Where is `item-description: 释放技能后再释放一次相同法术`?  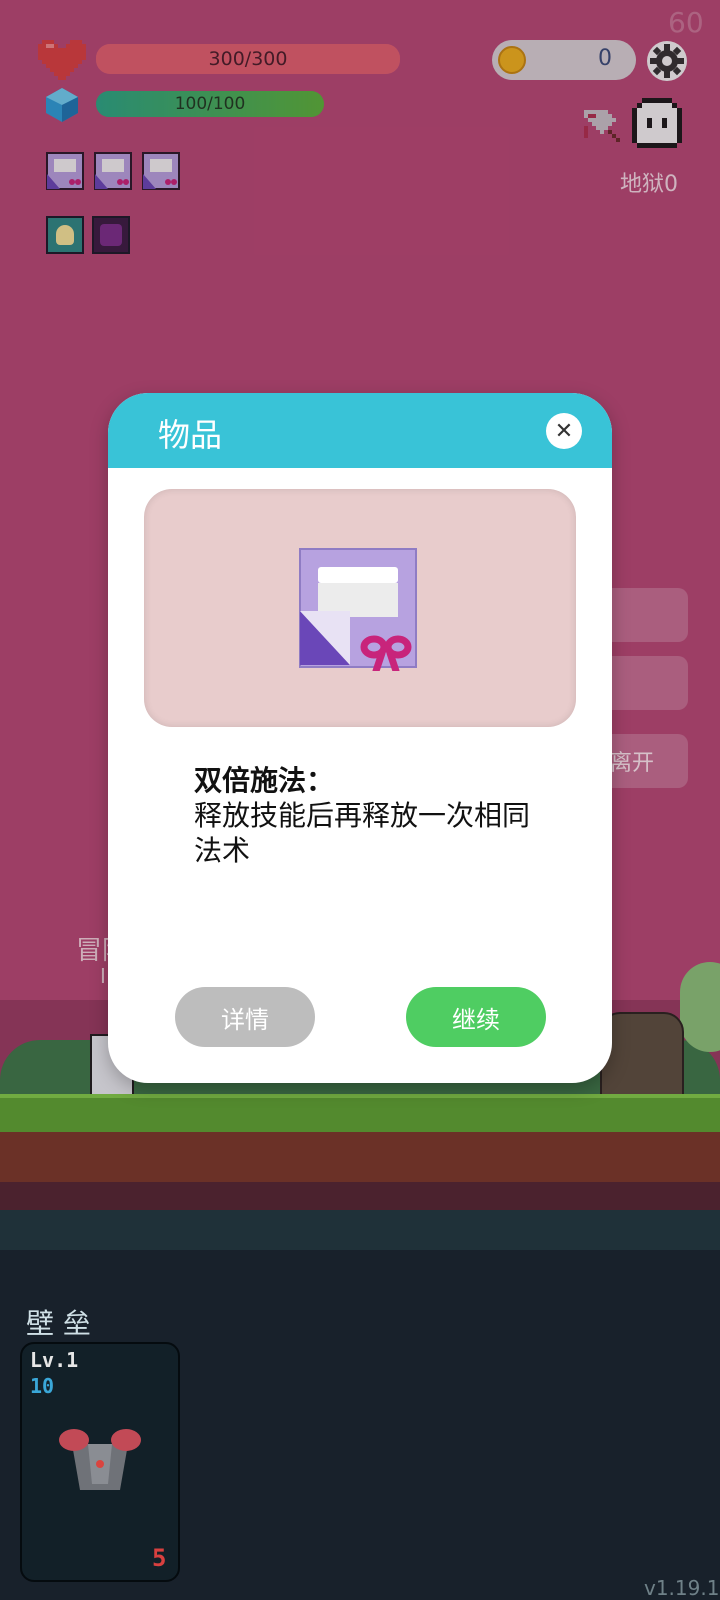
item-description: 释放技能后再释放一次相同法术 is located at coordinates (362, 833).